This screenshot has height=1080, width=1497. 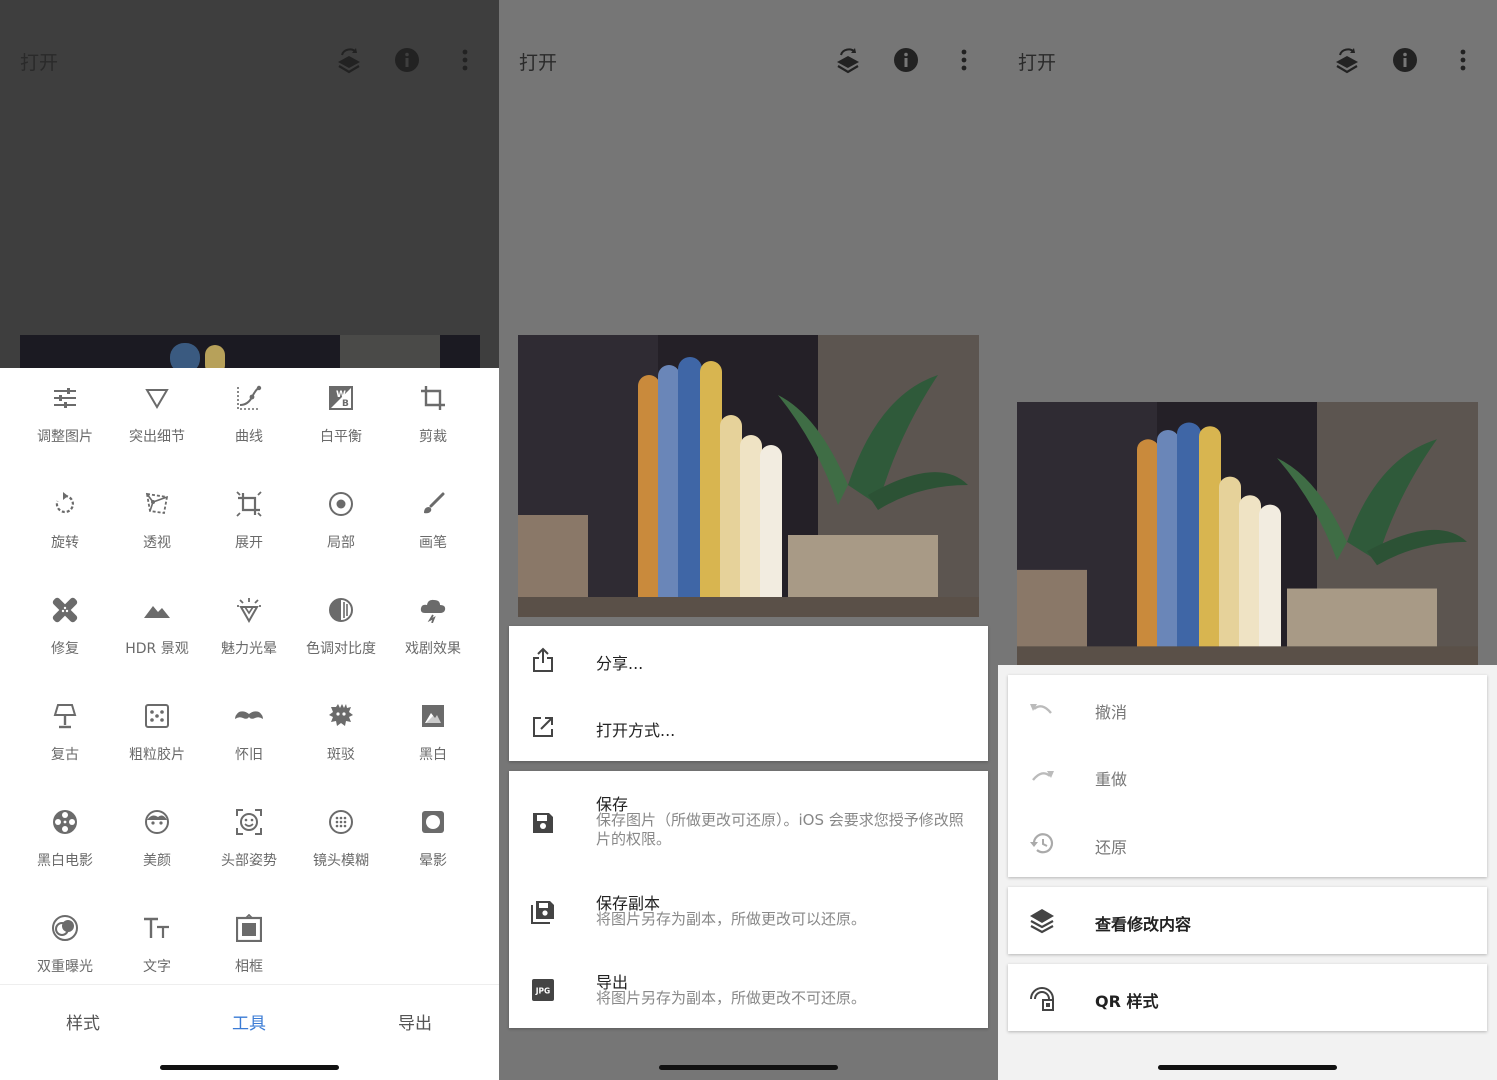 I want to click on tool-label: 突出细节, so click(x=157, y=437).